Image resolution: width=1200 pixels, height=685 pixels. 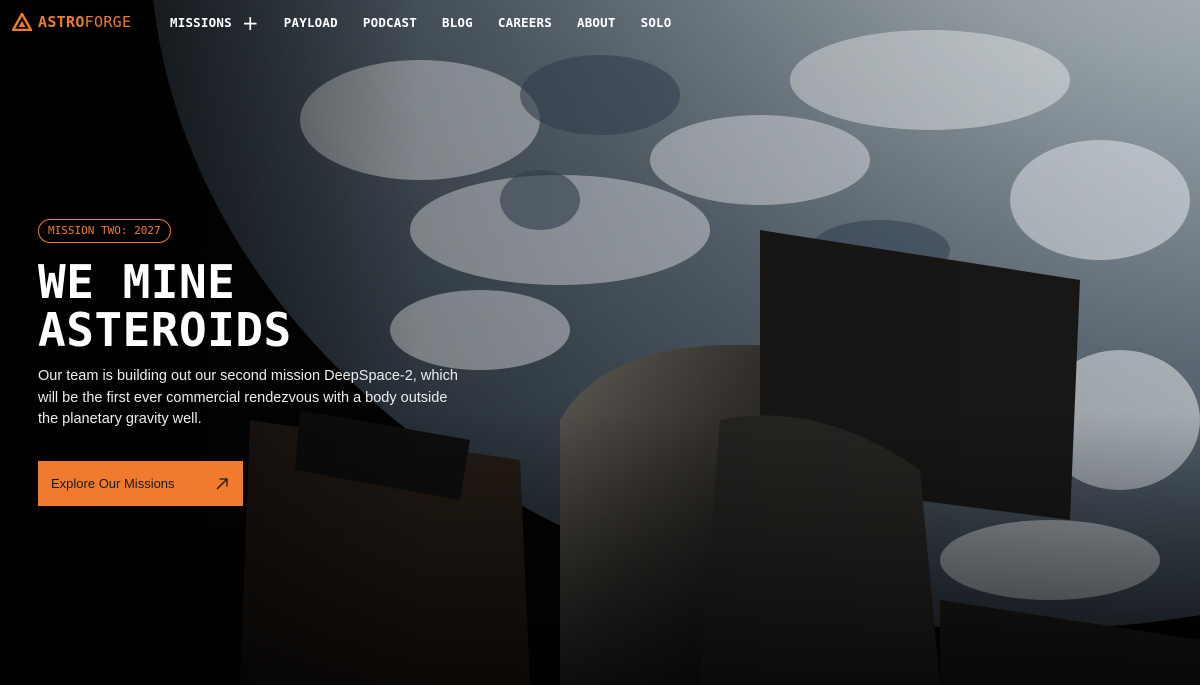 What do you see at coordinates (104, 231) in the screenshot?
I see `mission-badge: MISSION TWO: 2027` at bounding box center [104, 231].